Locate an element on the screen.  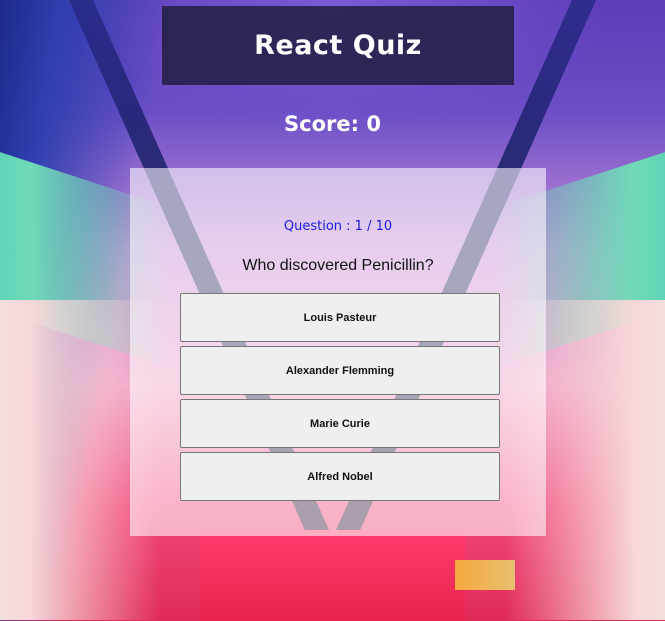
question-counter: Question : 1 / 10 is located at coordinates (338, 226).